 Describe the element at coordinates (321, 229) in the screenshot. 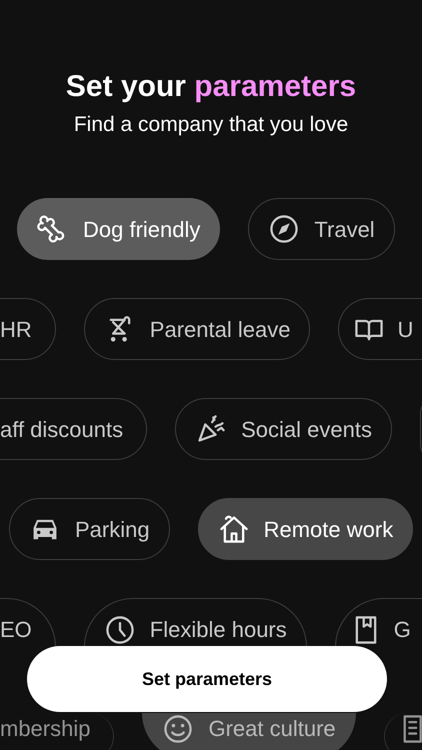

I see `filter-chip: Travel` at that location.